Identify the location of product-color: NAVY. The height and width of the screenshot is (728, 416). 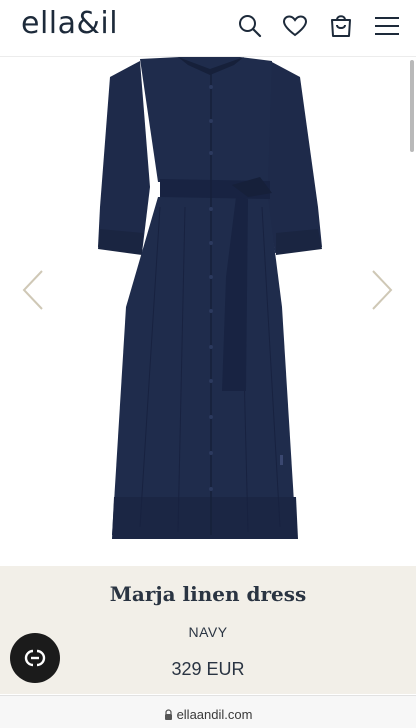
(208, 632).